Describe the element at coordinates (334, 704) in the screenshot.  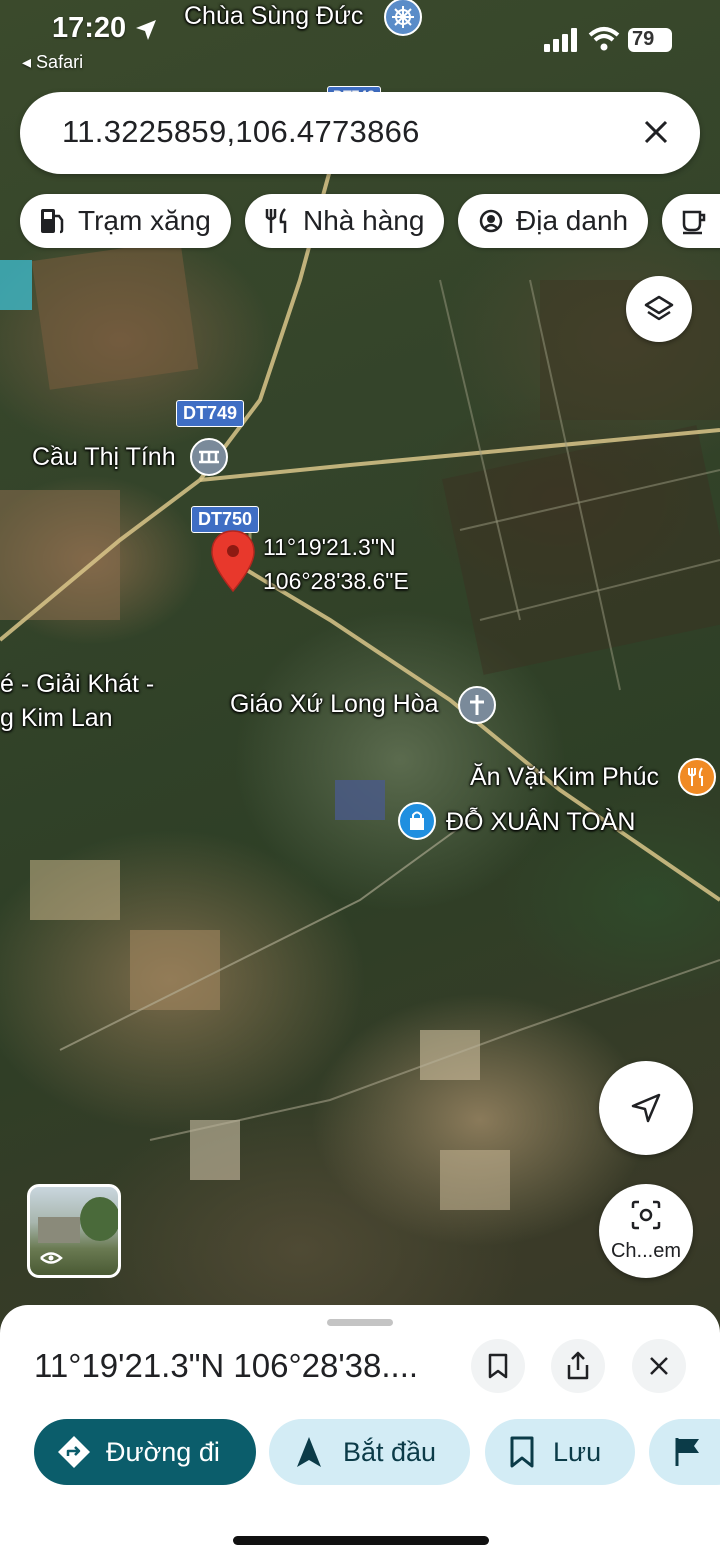
I see `map-label-church: Giáo Xứ Long Hòa` at that location.